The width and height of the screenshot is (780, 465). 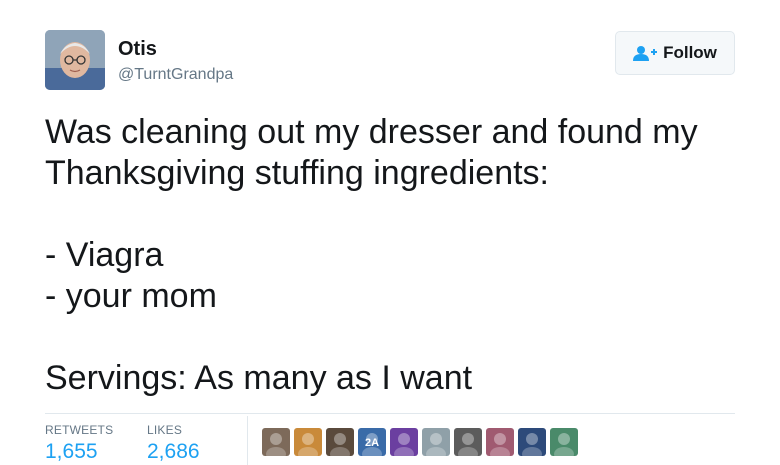 I want to click on likers-avatars: 2A, so click(x=420, y=442).